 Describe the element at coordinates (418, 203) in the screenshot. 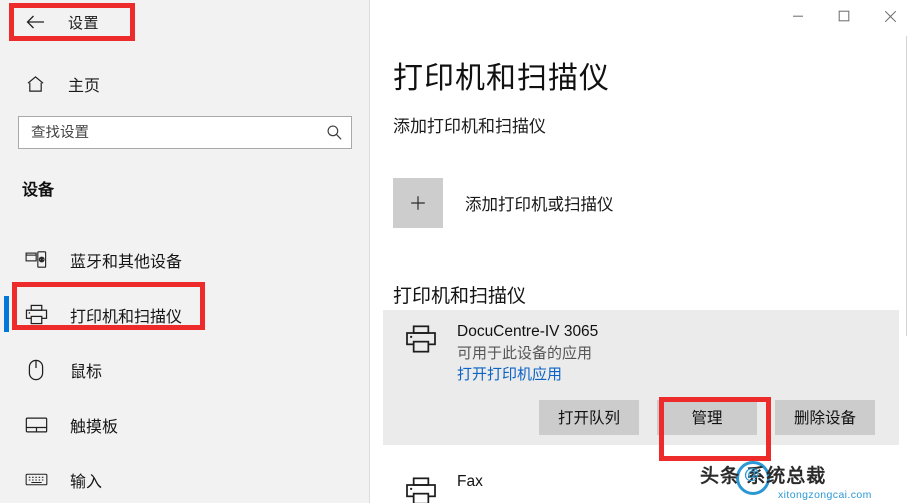

I see `plus-icon` at that location.